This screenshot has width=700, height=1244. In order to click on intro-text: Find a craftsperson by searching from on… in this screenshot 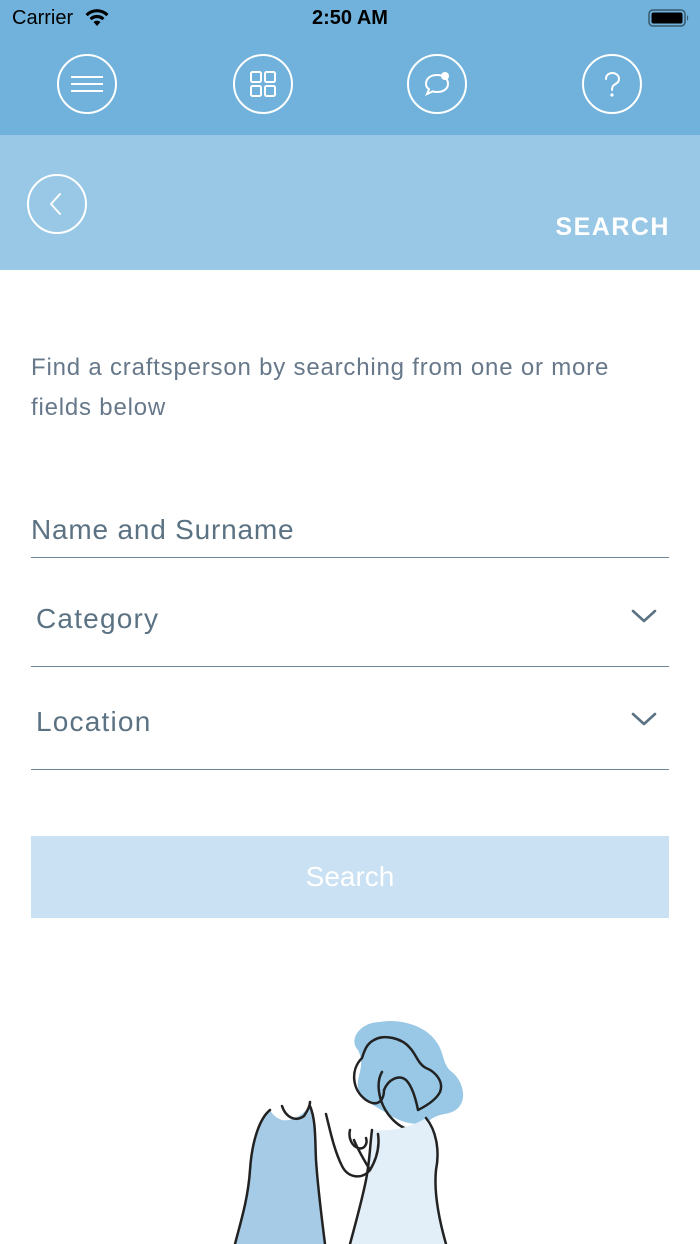, I will do `click(320, 387)`.